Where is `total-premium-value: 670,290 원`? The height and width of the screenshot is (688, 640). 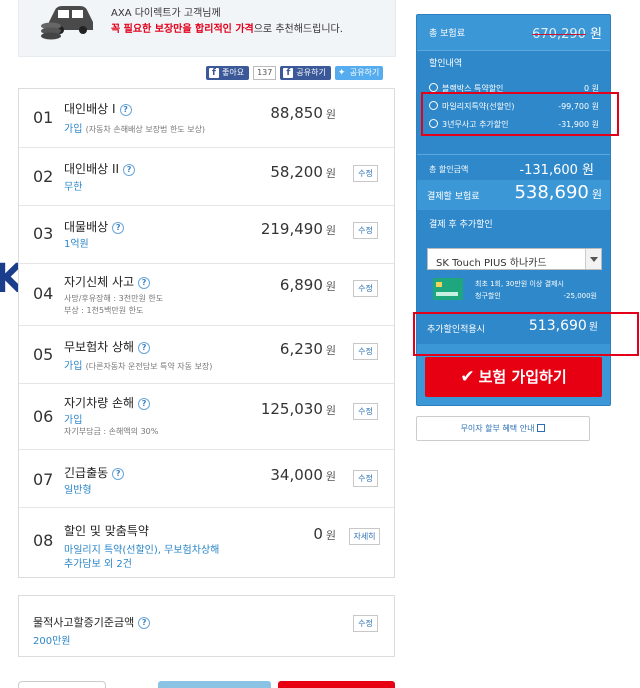 total-premium-value: 670,290 원 is located at coordinates (567, 32).